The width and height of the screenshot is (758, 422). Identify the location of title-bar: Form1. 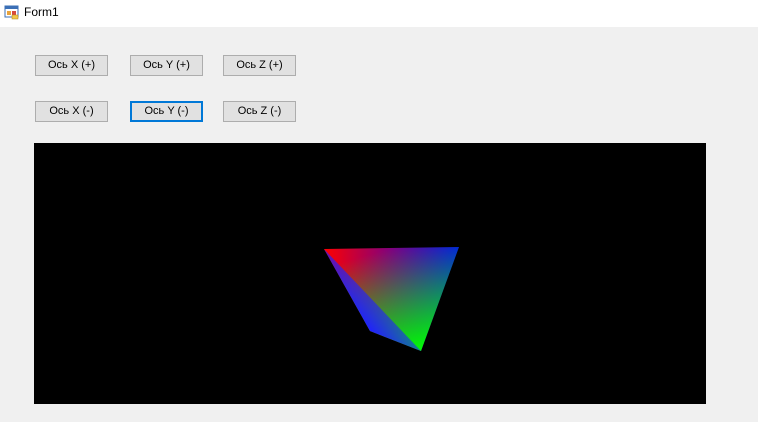
(379, 13).